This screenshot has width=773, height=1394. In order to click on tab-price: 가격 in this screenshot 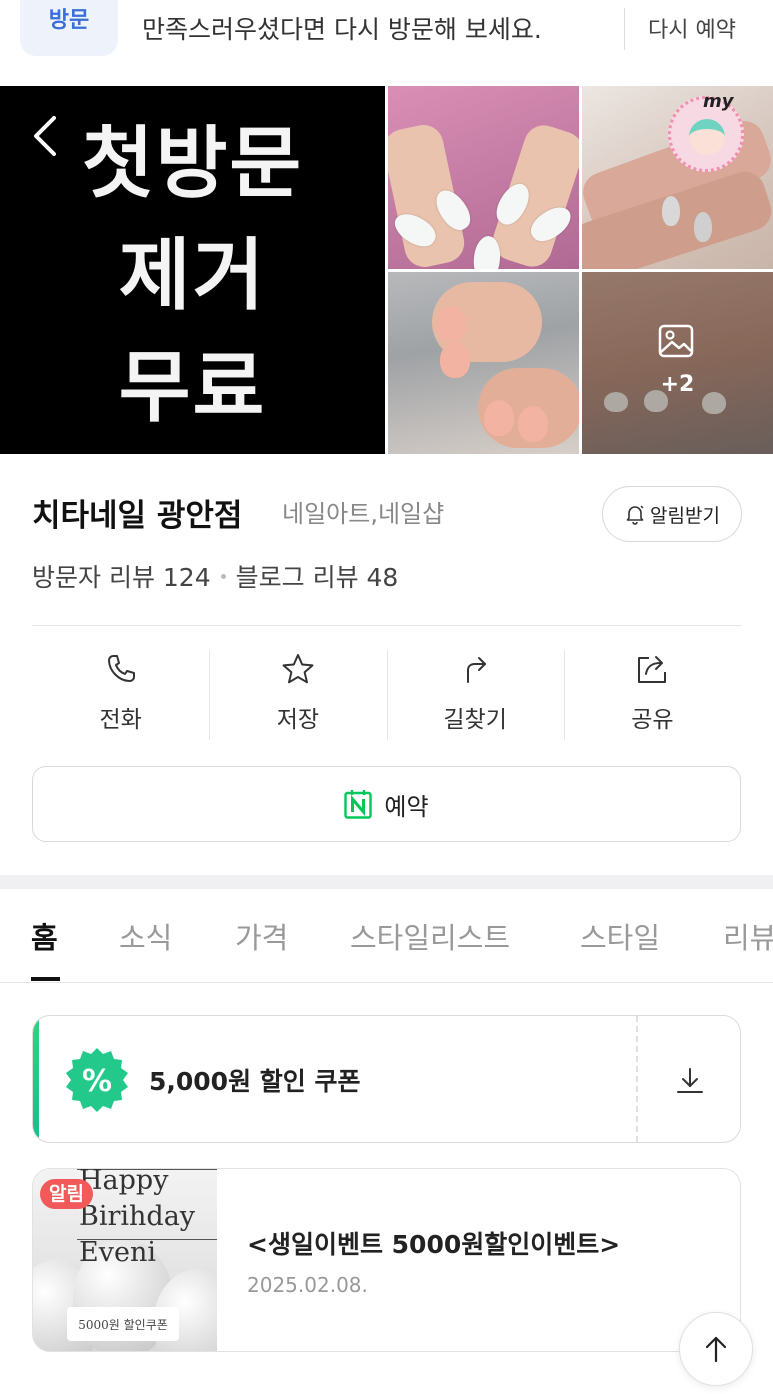, I will do `click(261, 936)`.